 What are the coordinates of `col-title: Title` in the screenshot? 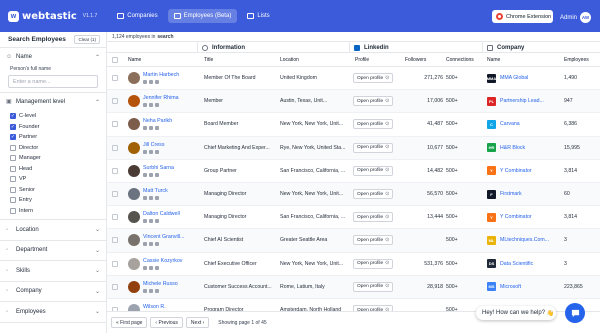 It's located at (239, 59).